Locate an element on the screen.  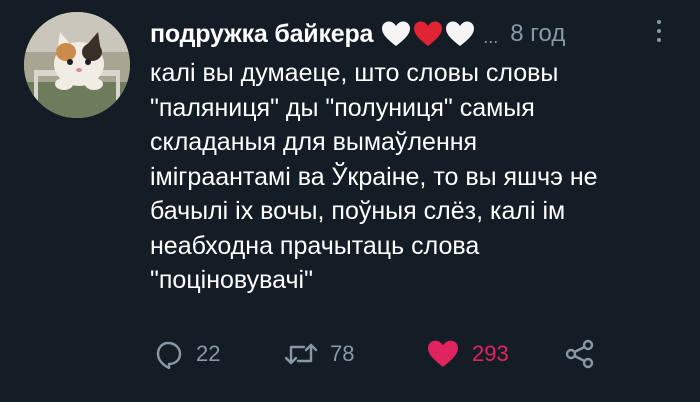
tweet-text-line: іміграантамі ва Ўкраіне, то вы яшчэ не is located at coordinates (374, 176).